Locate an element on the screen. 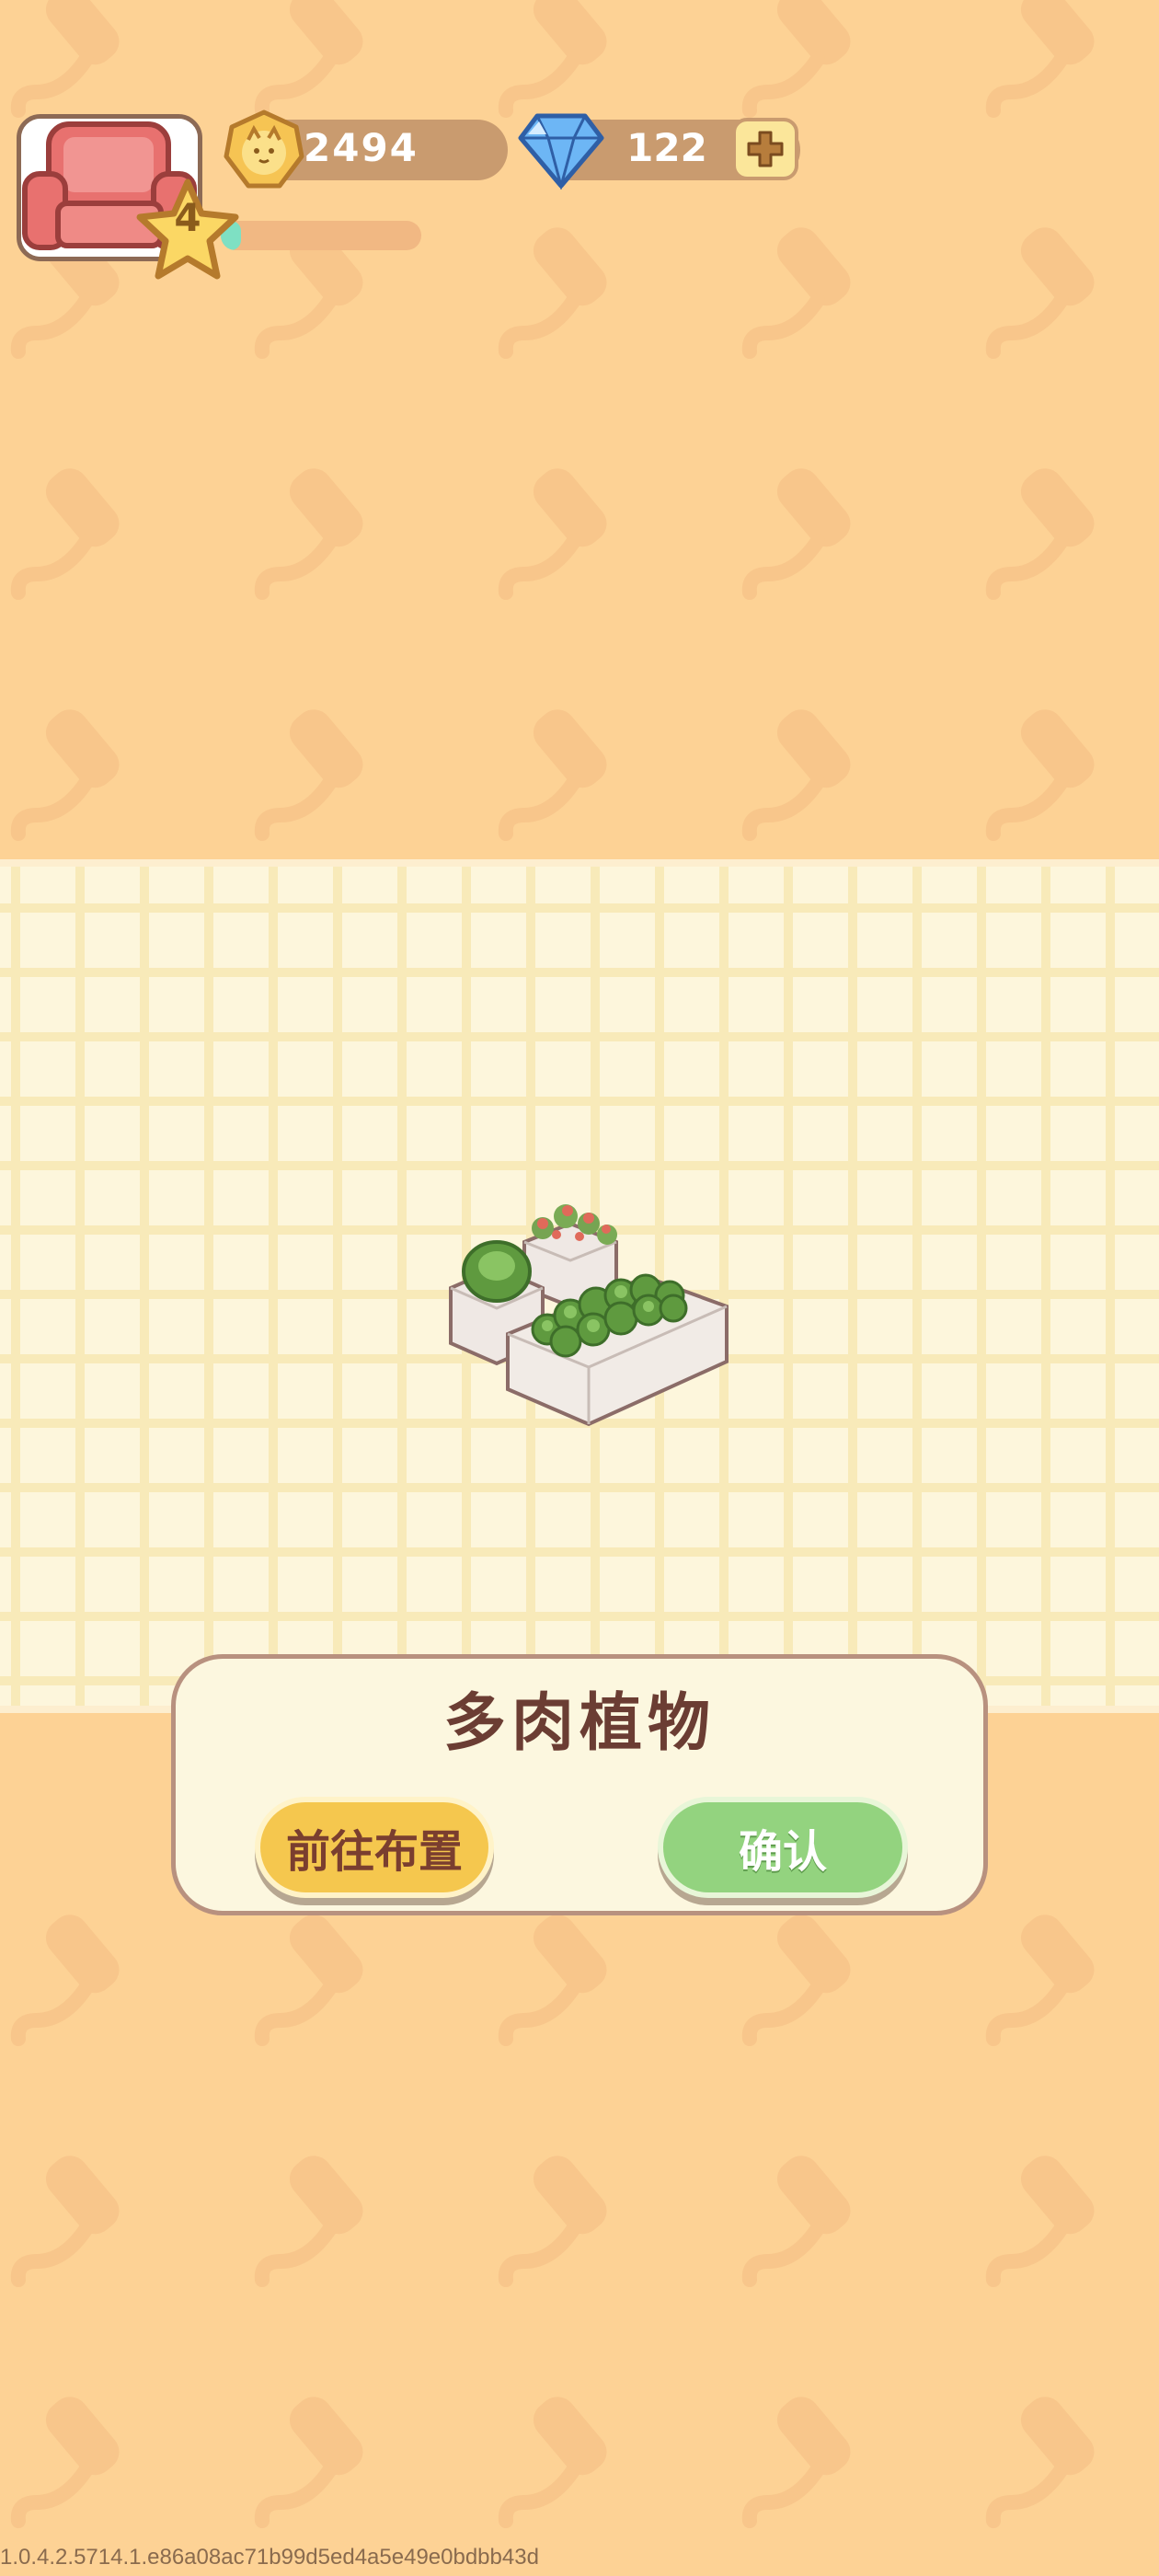 This screenshot has height=2576, width=1159. goto-place-label: 前往布置 is located at coordinates (374, 1852).